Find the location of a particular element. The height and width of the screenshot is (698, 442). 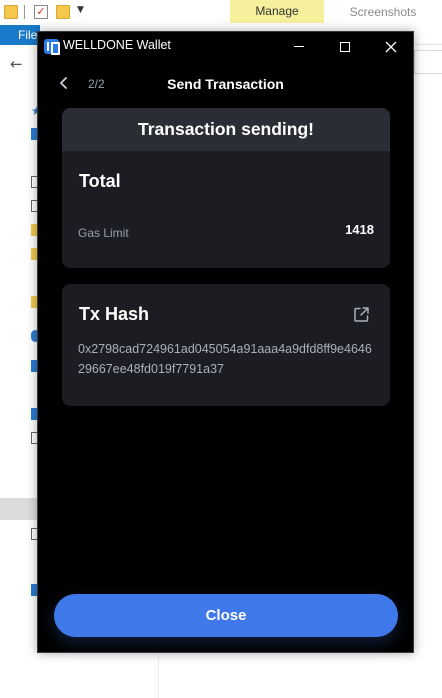

minimize-button is located at coordinates (299, 46).